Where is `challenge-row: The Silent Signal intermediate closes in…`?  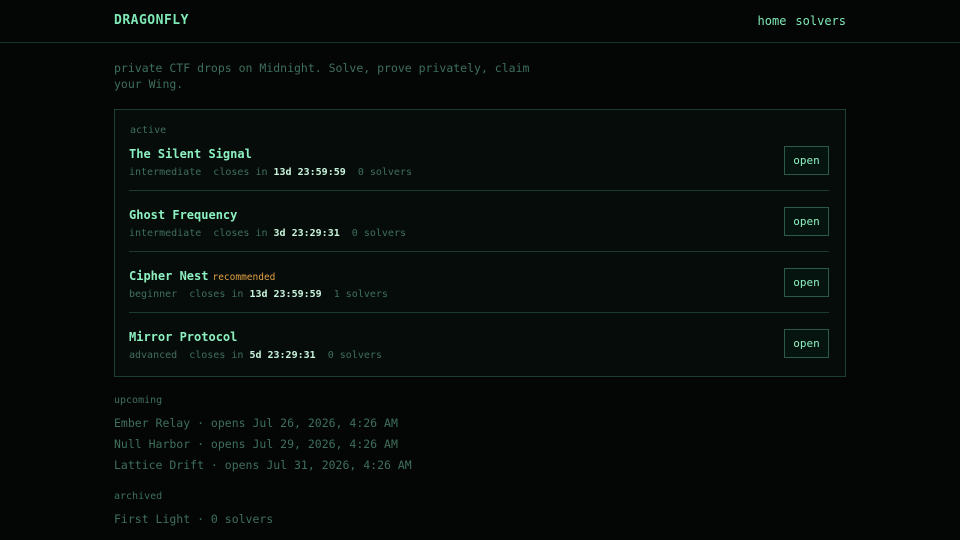 challenge-row: The Silent Signal intermediate closes in… is located at coordinates (479, 160).